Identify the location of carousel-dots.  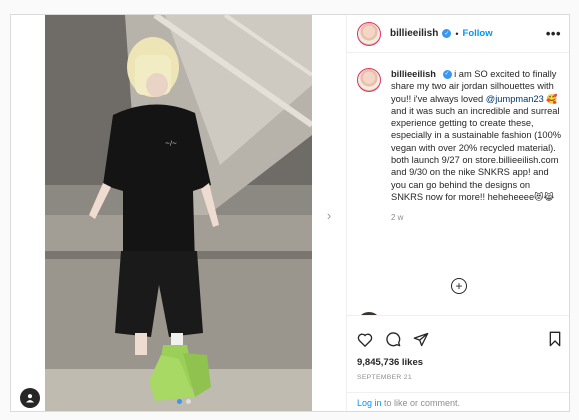
(184, 401).